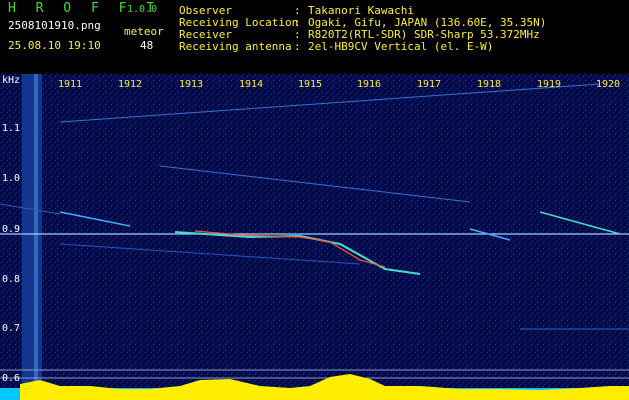 The height and width of the screenshot is (400, 629). I want to click on antenna-value: 2el-HB9CV Vertical (el. E-W), so click(401, 46).